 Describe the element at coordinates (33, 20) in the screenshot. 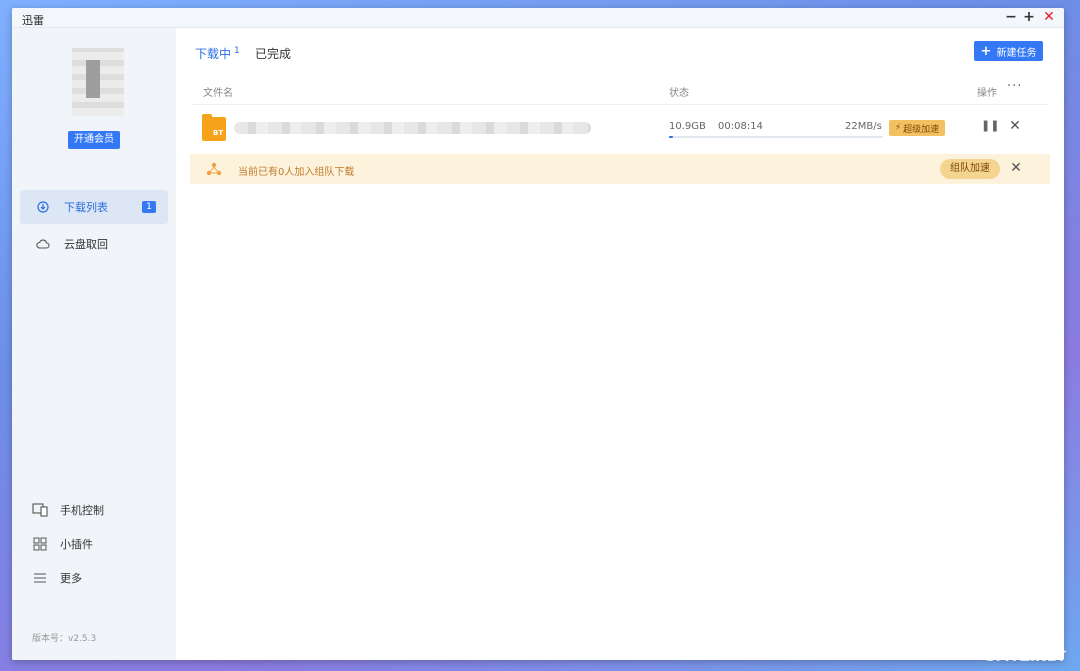

I see `window-title: 迅雷` at that location.